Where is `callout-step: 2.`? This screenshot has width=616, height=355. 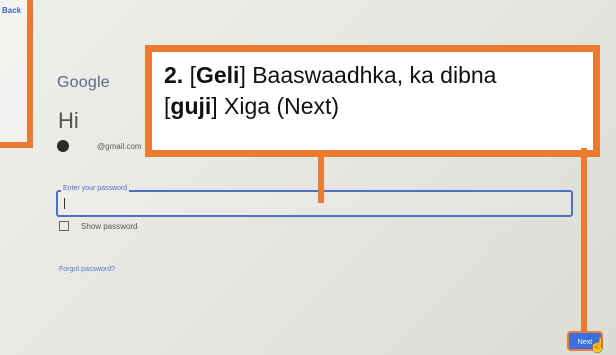
callout-step: 2. is located at coordinates (174, 75).